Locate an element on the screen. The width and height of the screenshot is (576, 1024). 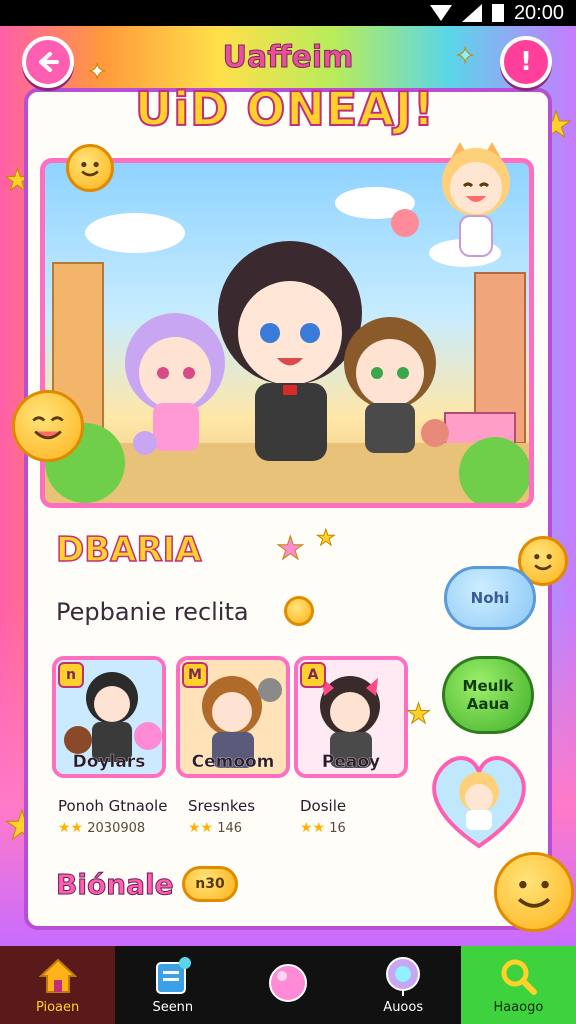
info-icon: ! is located at coordinates (526, 62).